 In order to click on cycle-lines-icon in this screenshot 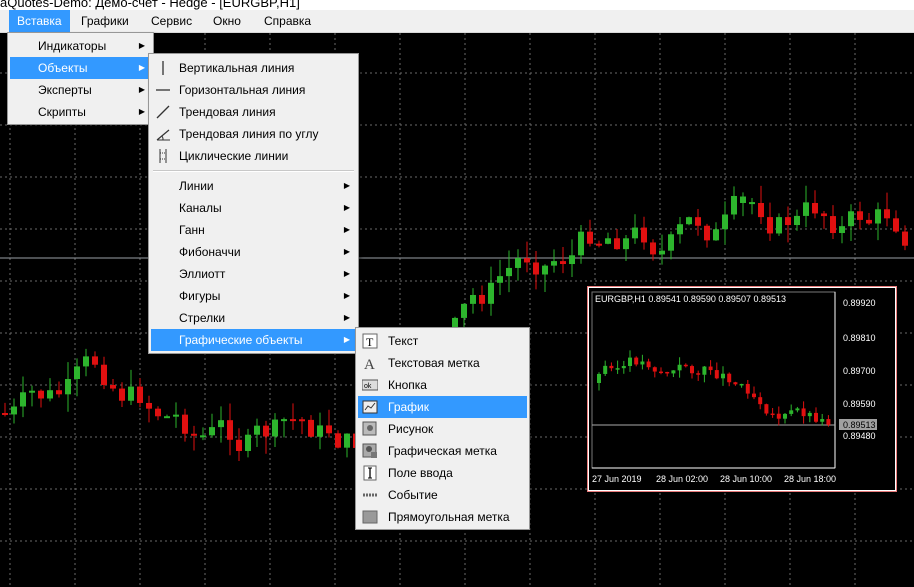, I will do `click(163, 156)`.